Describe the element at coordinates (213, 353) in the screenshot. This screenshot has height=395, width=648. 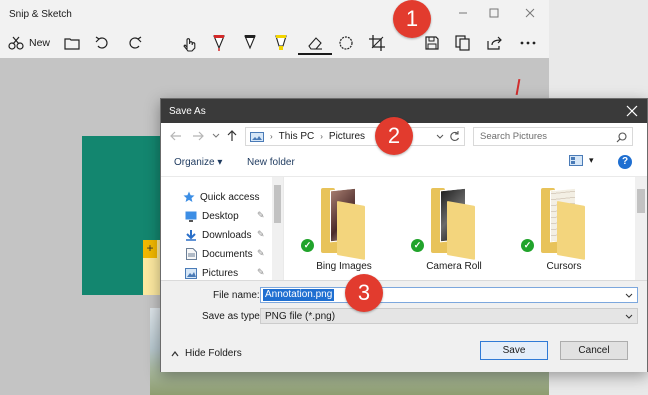
I see `hide-folders-label: Hide Folders` at that location.